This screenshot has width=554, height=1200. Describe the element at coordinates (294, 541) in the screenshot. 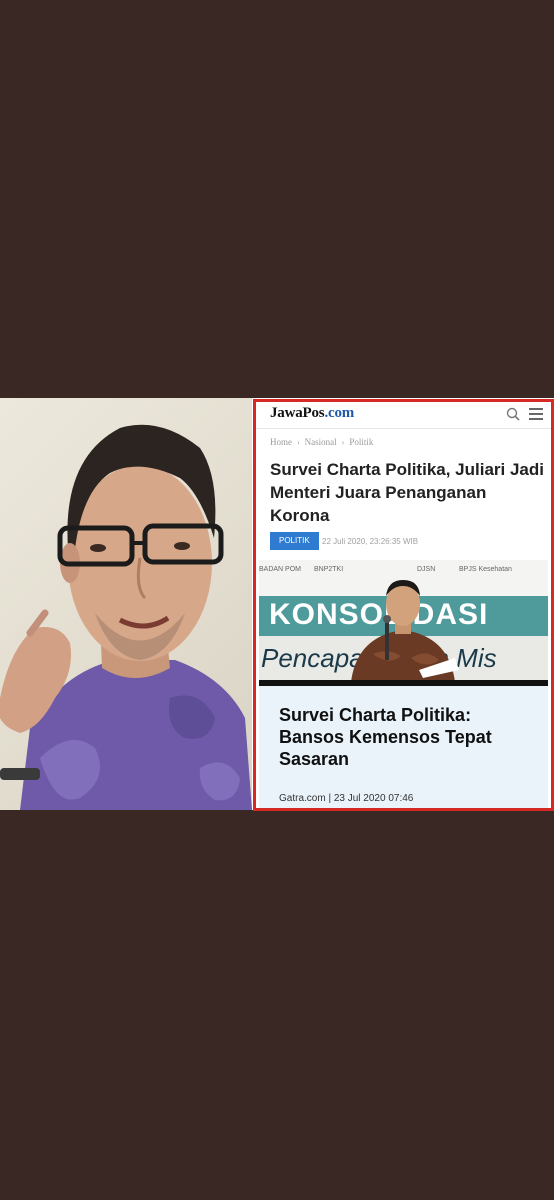

I see `category-tag: POLITIK` at that location.